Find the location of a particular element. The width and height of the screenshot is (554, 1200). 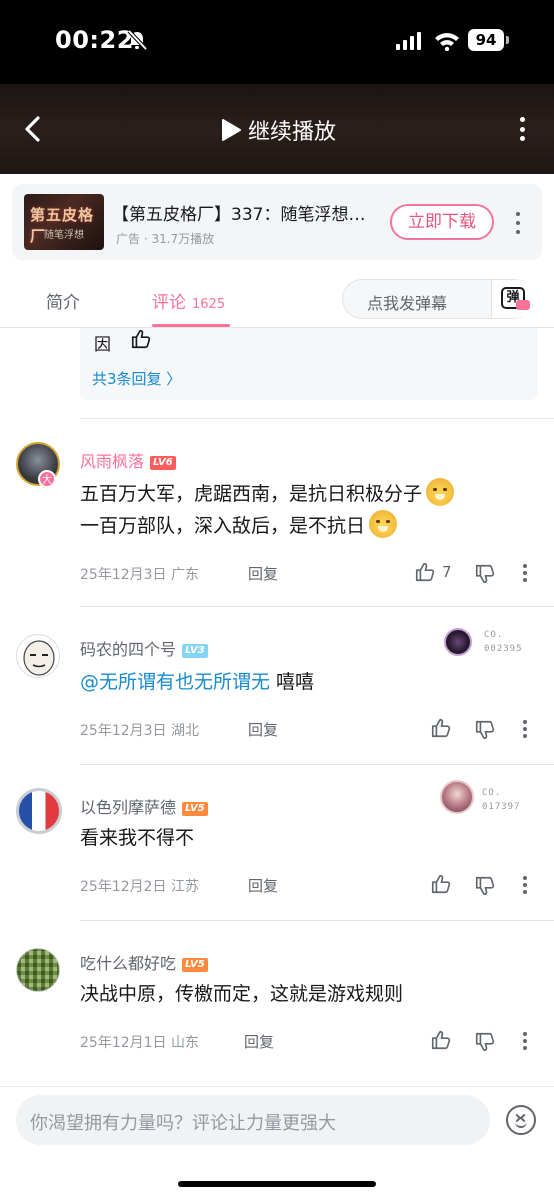

play-icon is located at coordinates (231, 130).